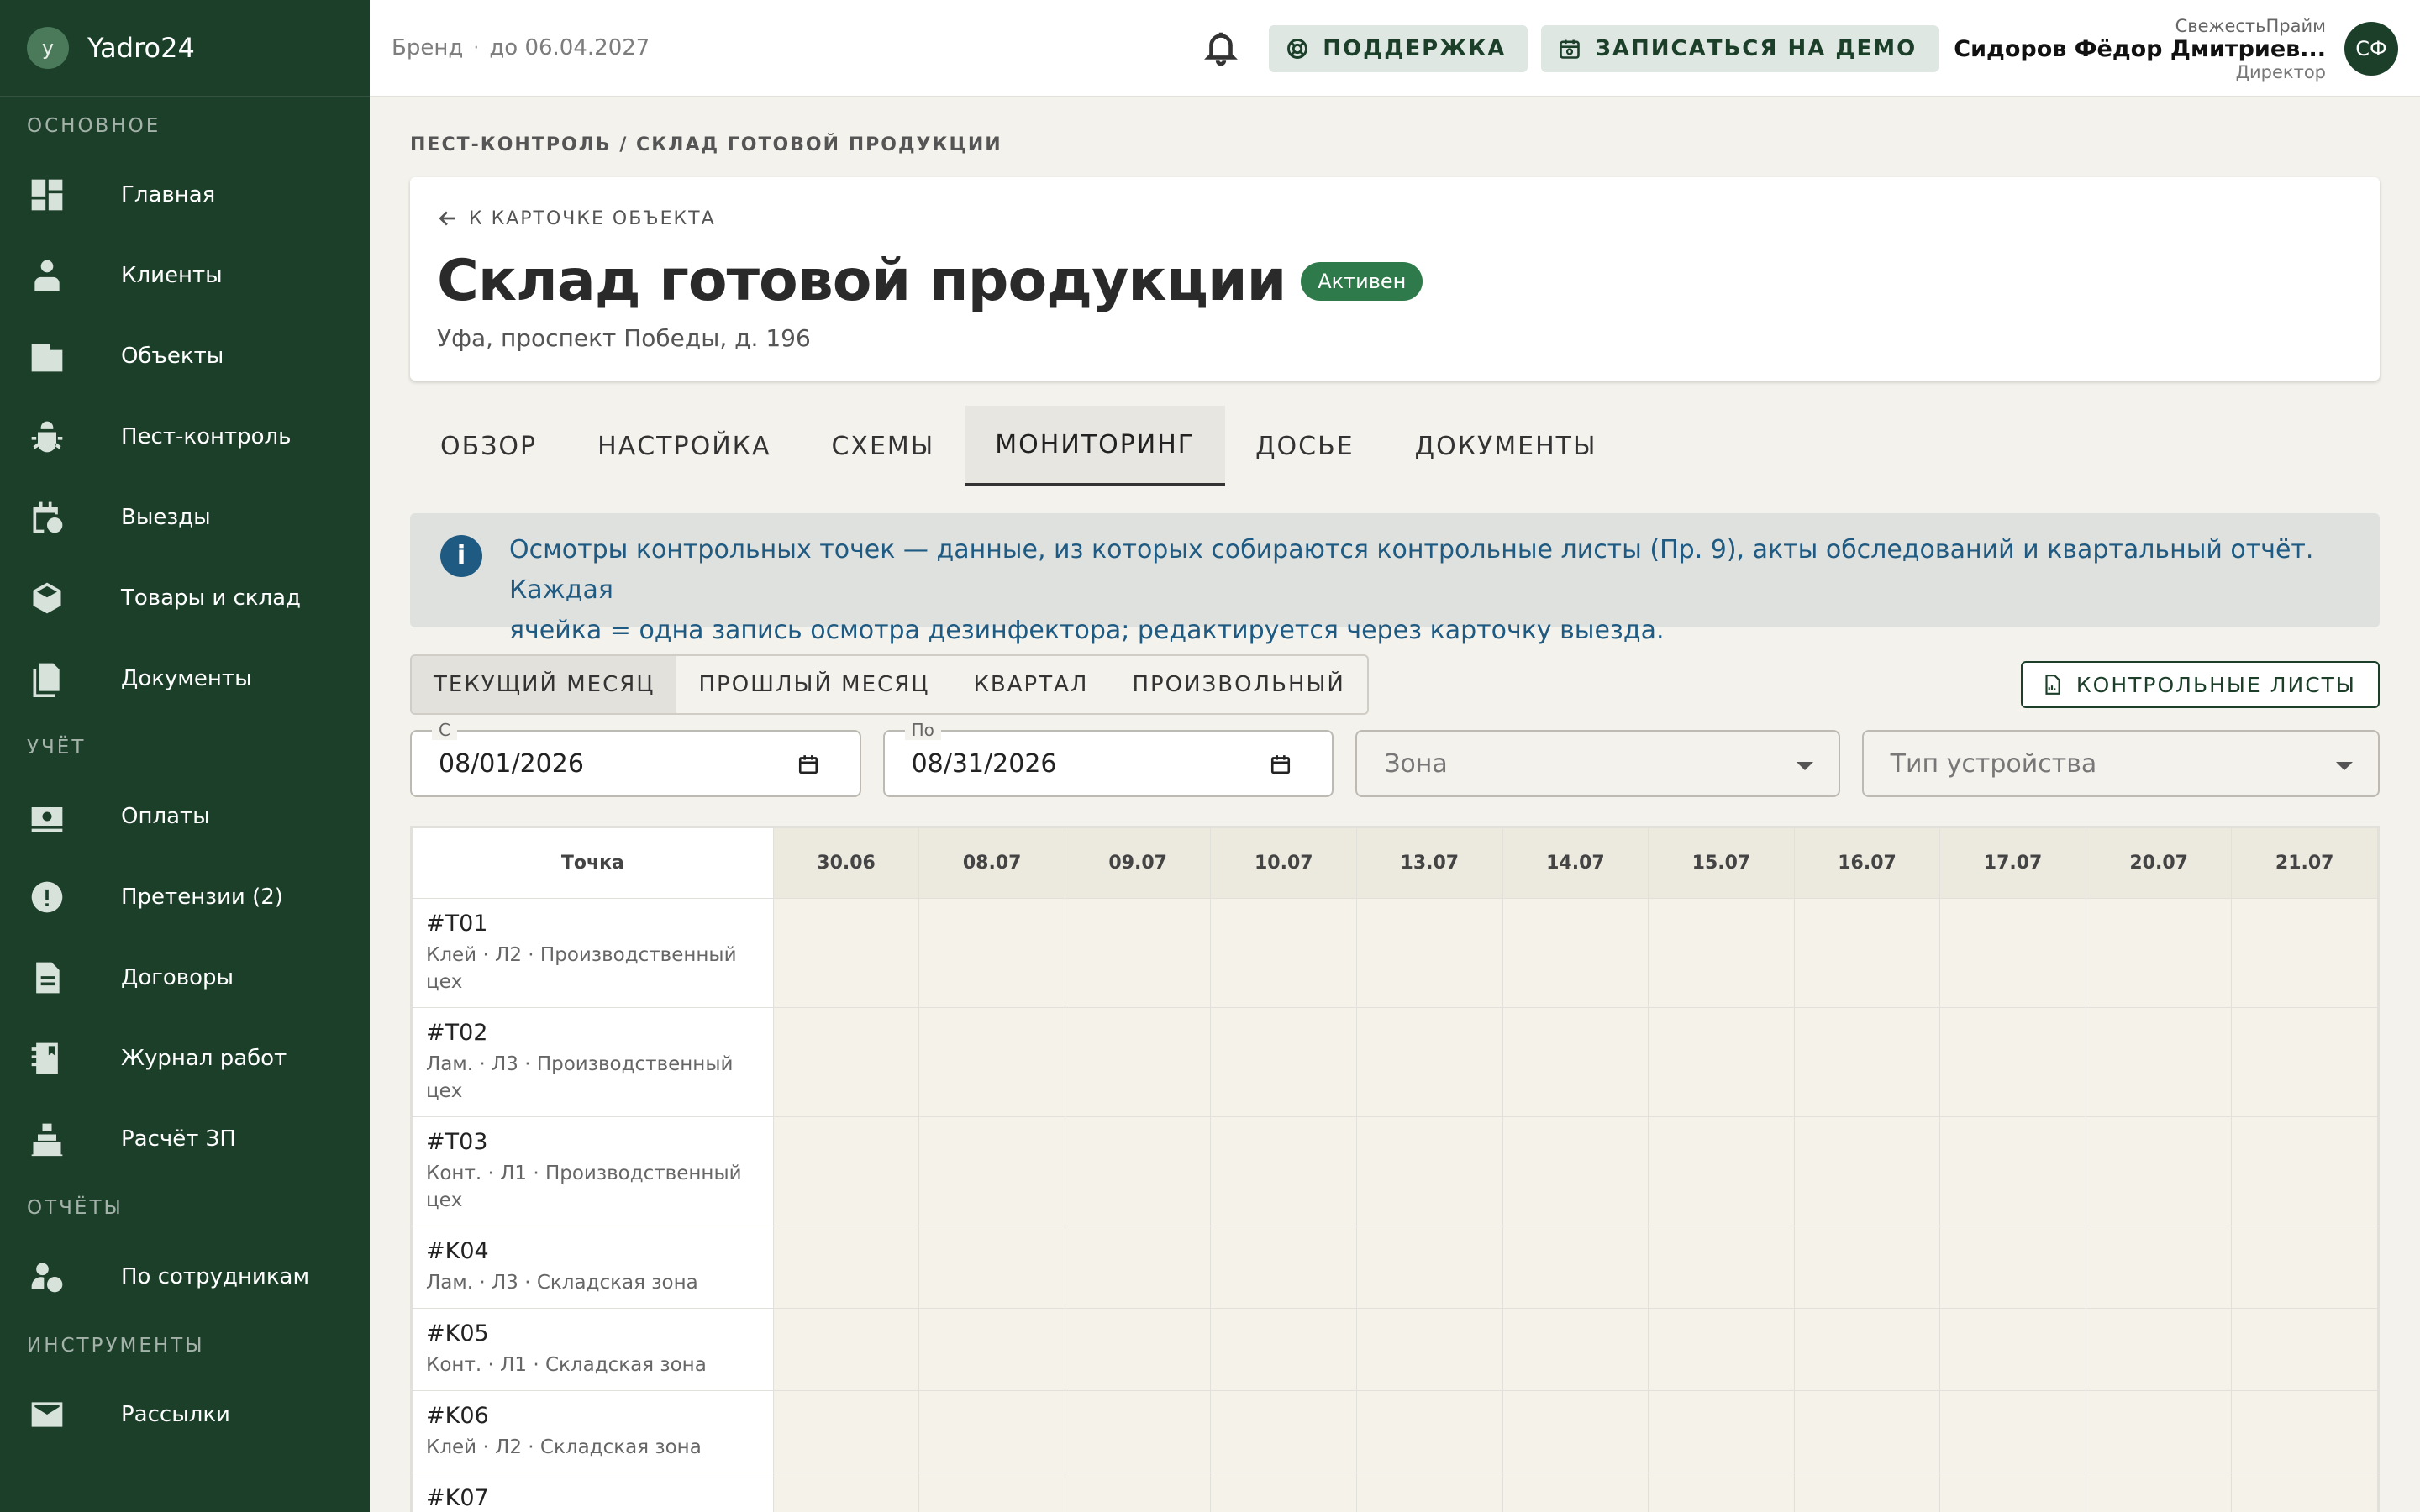  I want to click on sidebar-item: Претензии (2), so click(185, 897).